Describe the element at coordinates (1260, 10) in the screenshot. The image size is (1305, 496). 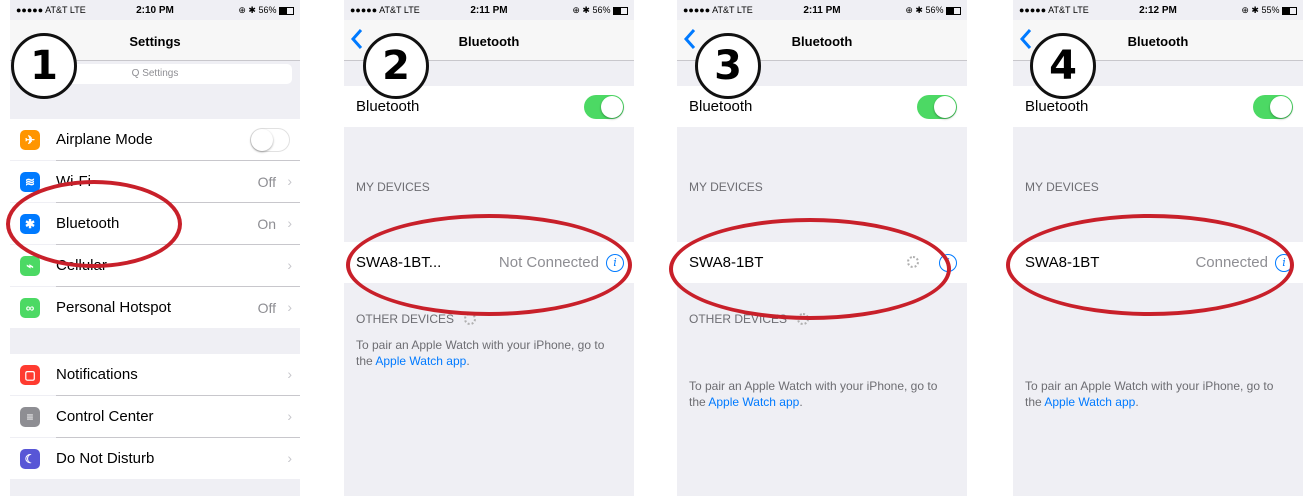
I see `status-indicators: ⊕ ✱ 55%` at that location.